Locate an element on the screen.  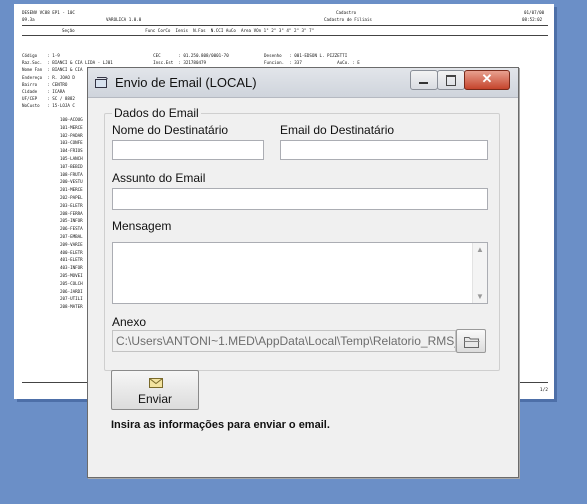
report-code: 203-ELETR is located at coordinates (71, 205).